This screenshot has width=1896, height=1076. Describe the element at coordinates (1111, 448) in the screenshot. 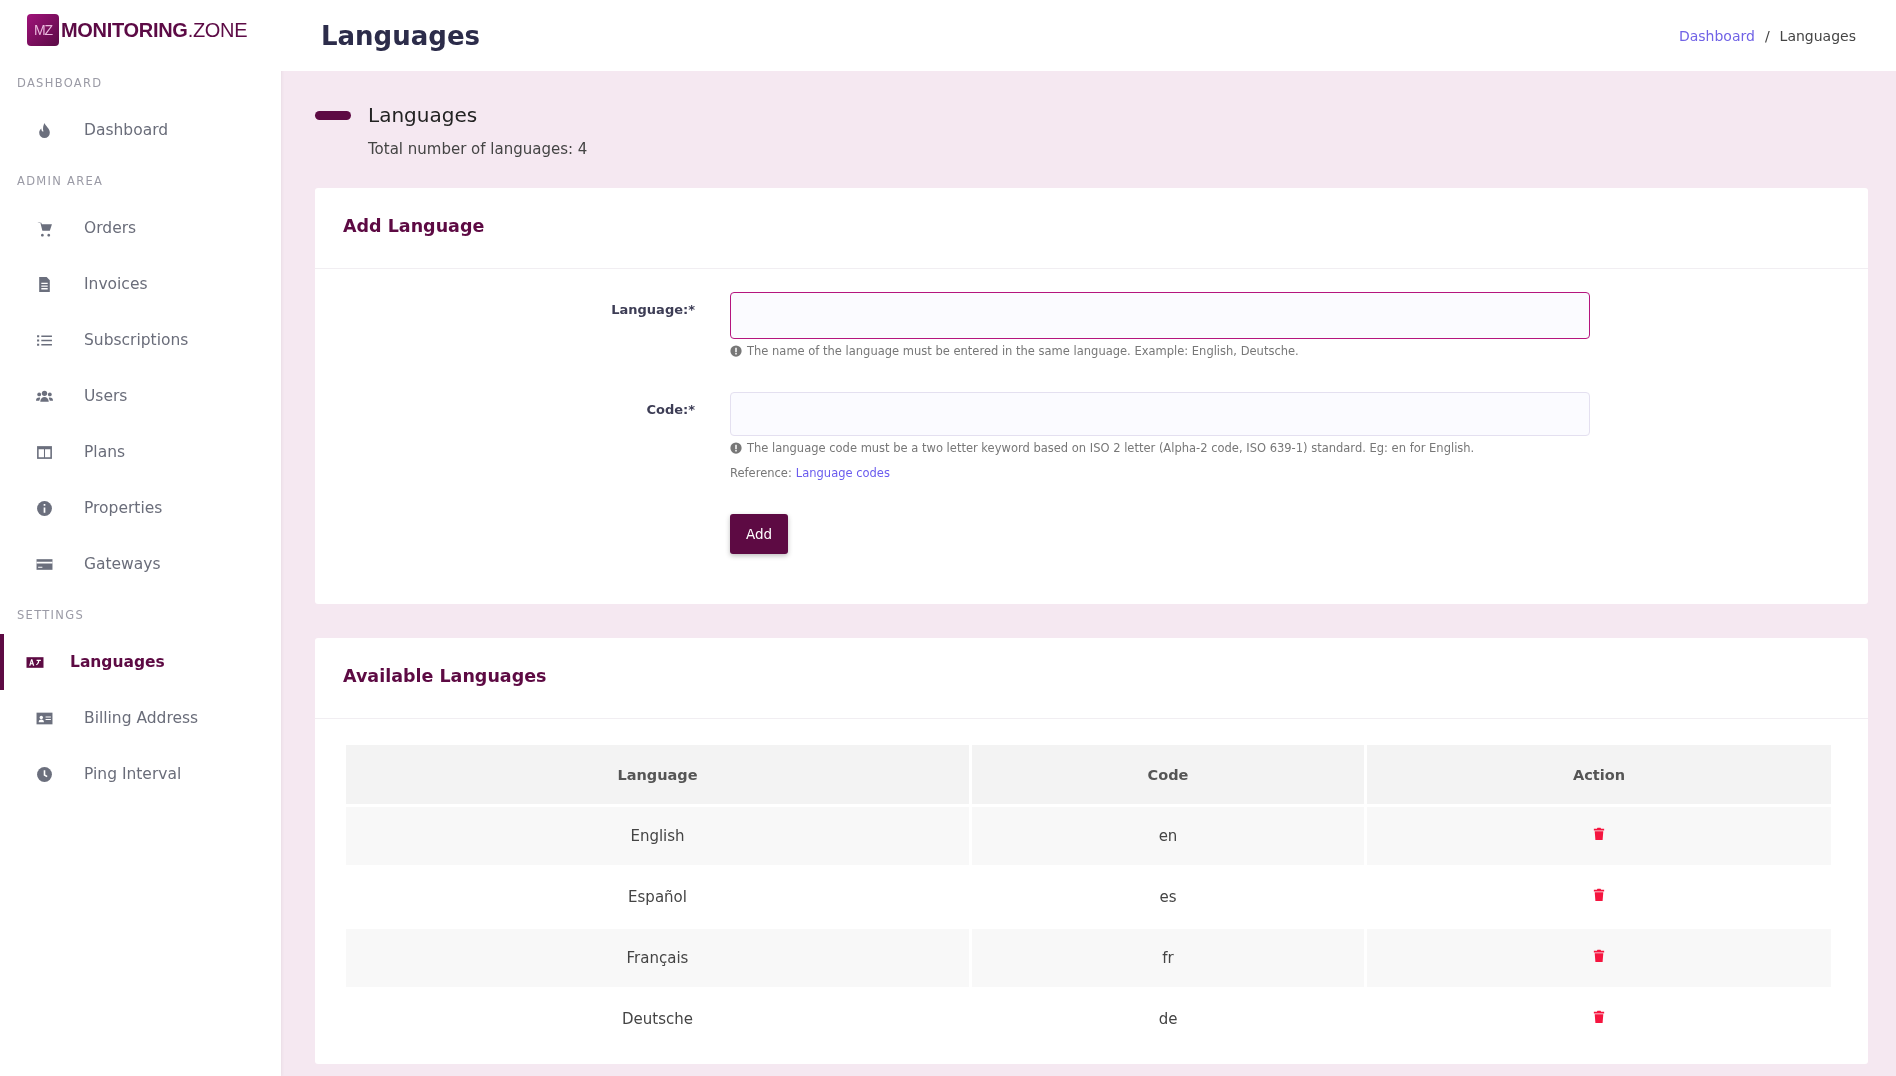

I see `hint-text: The language code must be a two letter keyword based on ISO 2 letter (Alpha-2 code, ISO 639-1) standard. Eg: en for English.` at that location.